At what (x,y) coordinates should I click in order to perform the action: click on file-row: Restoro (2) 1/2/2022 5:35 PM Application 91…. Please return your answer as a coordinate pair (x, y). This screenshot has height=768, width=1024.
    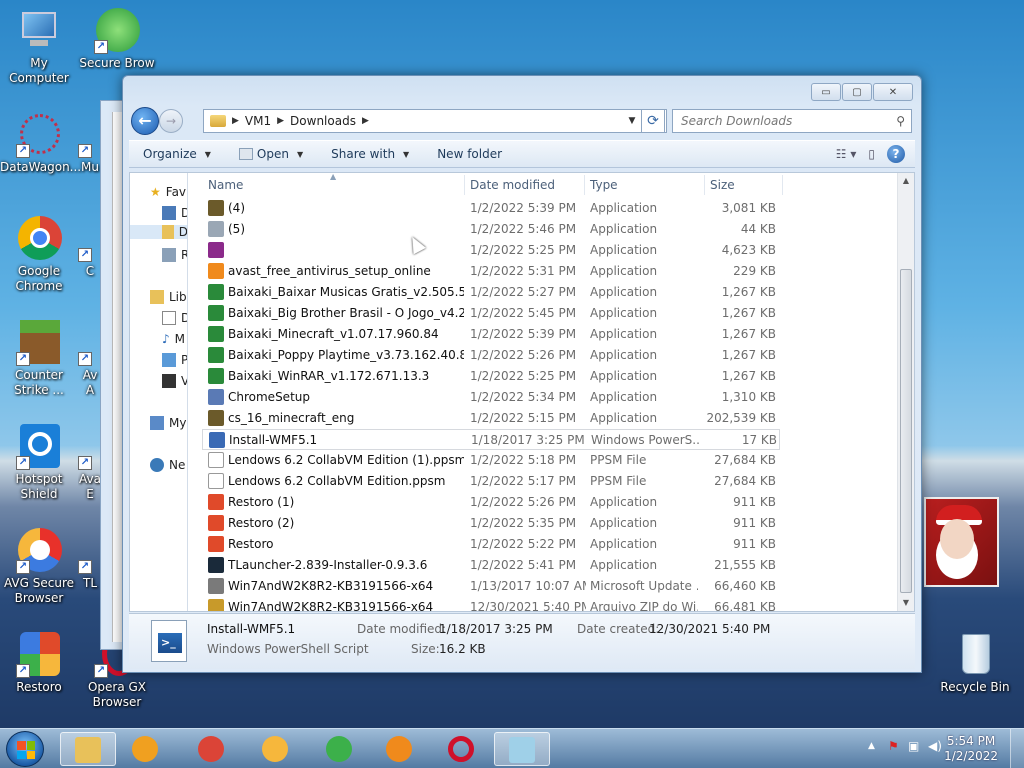
    Looking at the image, I should click on (491, 523).